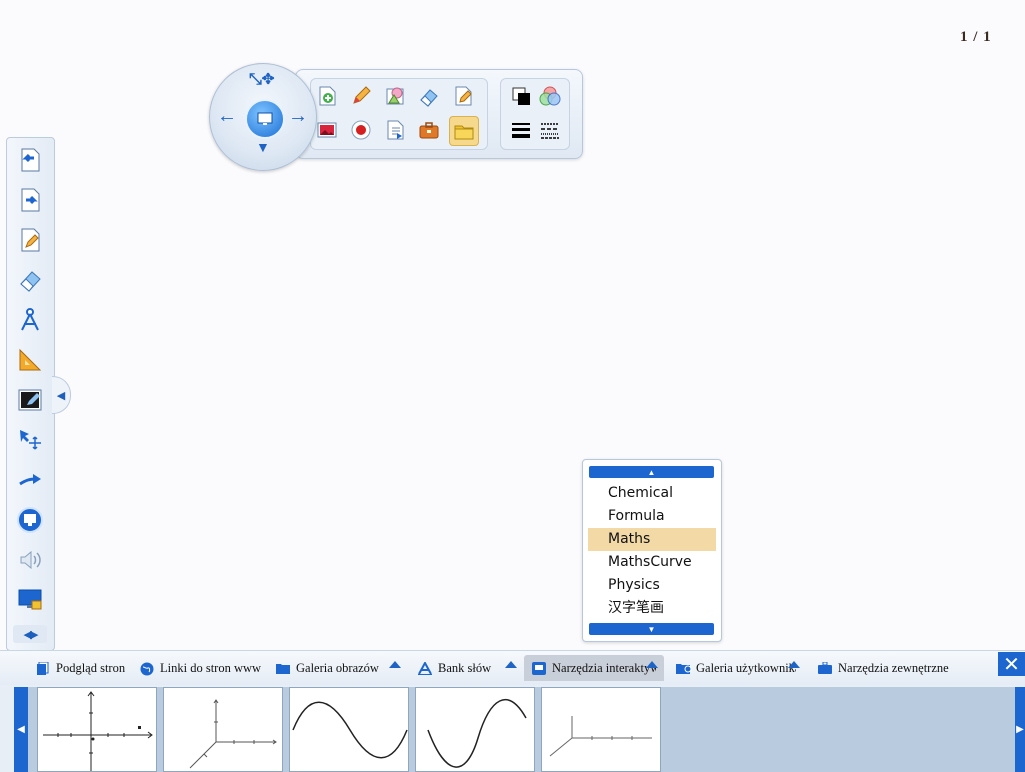 This screenshot has width=1025, height=772. I want to click on page-counter: 1 / 1, so click(976, 37).